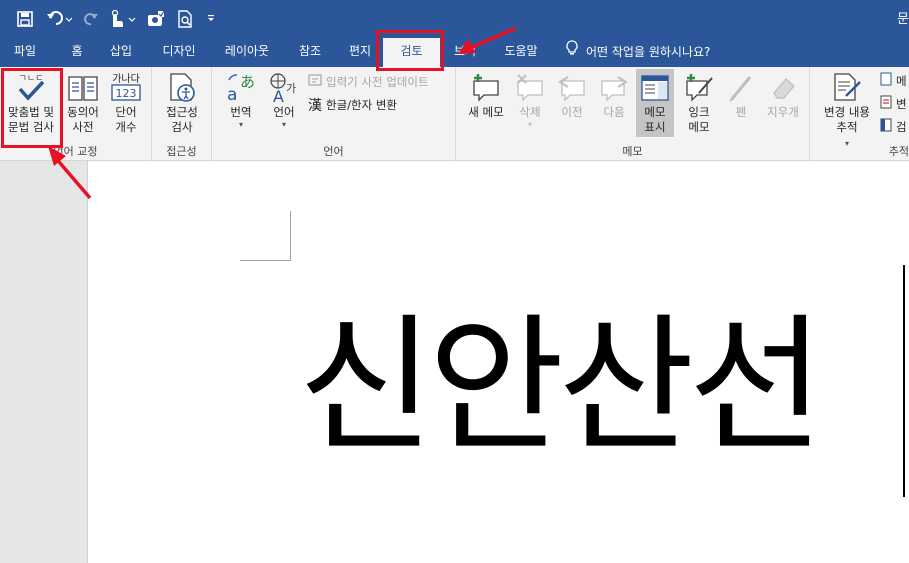 The width and height of the screenshot is (909, 563). Describe the element at coordinates (886, 80) in the screenshot. I see `markup-icon` at that location.